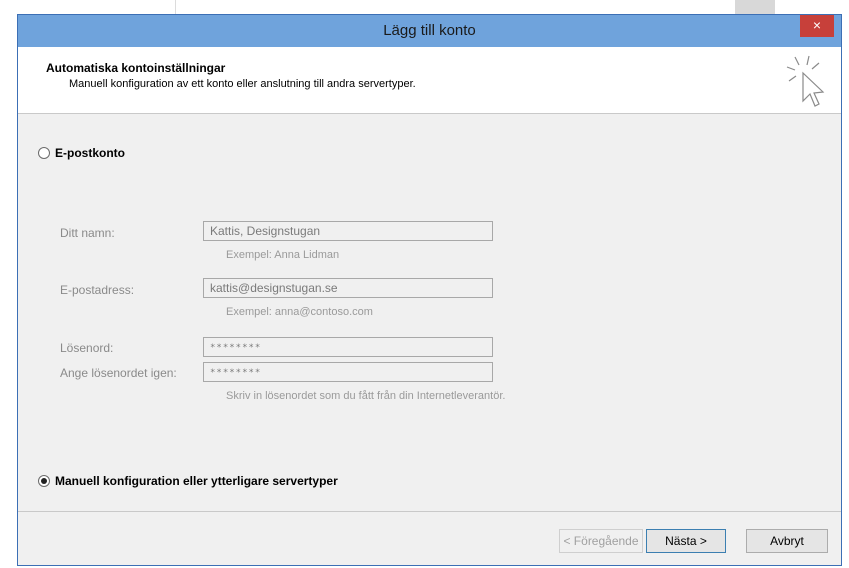 The image size is (849, 568). What do you see at coordinates (348, 347) in the screenshot?
I see `password-input` at bounding box center [348, 347].